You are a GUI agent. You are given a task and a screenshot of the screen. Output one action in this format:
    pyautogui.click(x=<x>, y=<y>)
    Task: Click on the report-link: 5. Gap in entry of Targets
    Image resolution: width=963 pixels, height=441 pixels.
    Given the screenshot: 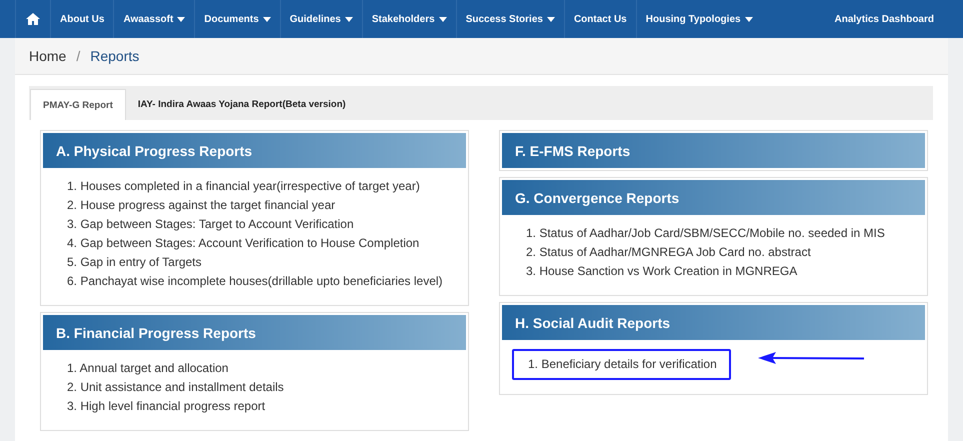 What is the action you would take?
    pyautogui.click(x=134, y=262)
    